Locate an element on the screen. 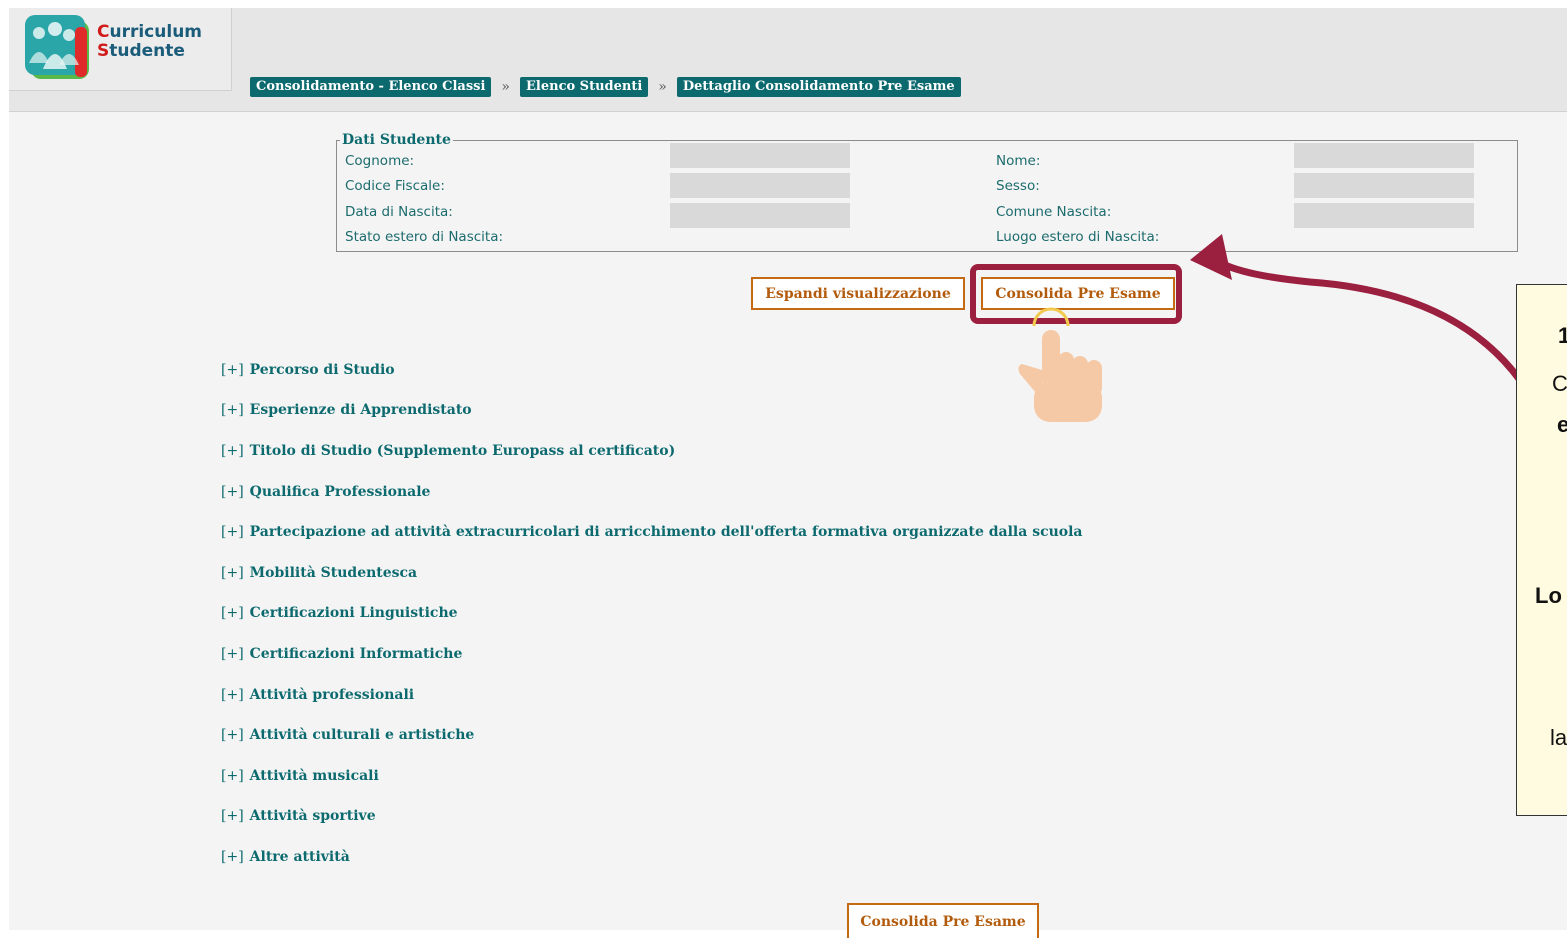  section-qualifica-professionale: [+] Qualifica Professionale is located at coordinates (325, 492).